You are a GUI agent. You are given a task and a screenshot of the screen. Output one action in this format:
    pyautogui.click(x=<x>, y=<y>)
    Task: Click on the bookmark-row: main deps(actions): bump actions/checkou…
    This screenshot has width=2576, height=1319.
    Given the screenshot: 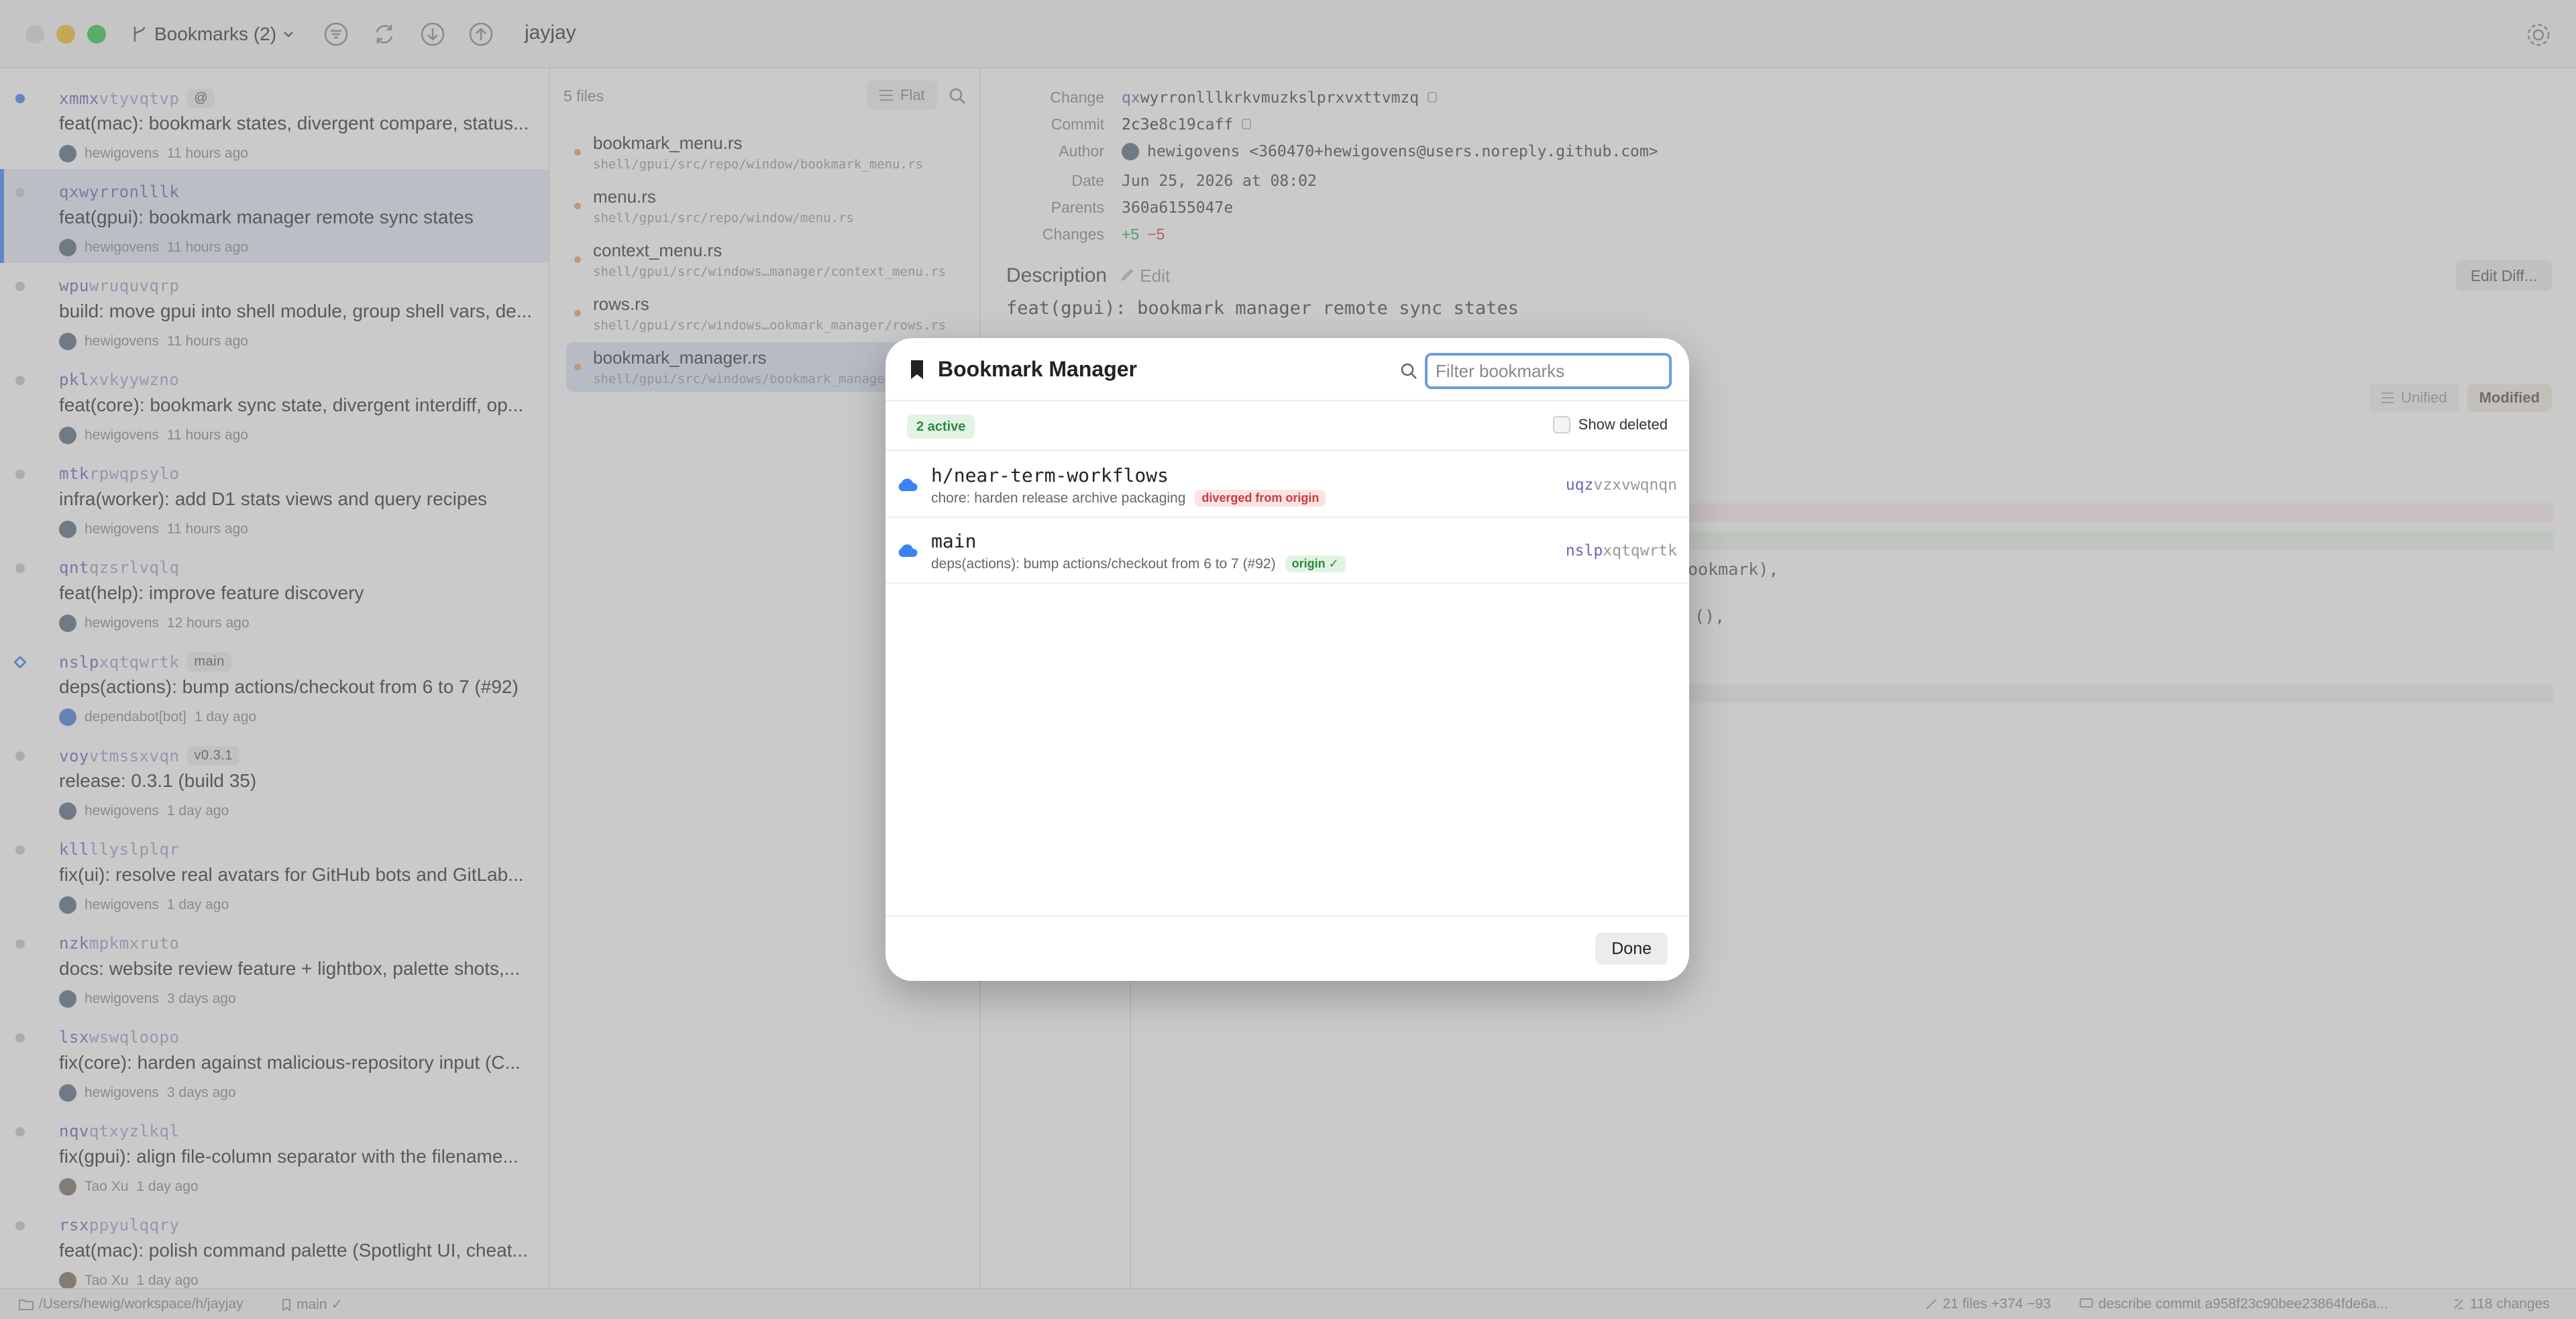 What is the action you would take?
    pyautogui.click(x=1287, y=551)
    